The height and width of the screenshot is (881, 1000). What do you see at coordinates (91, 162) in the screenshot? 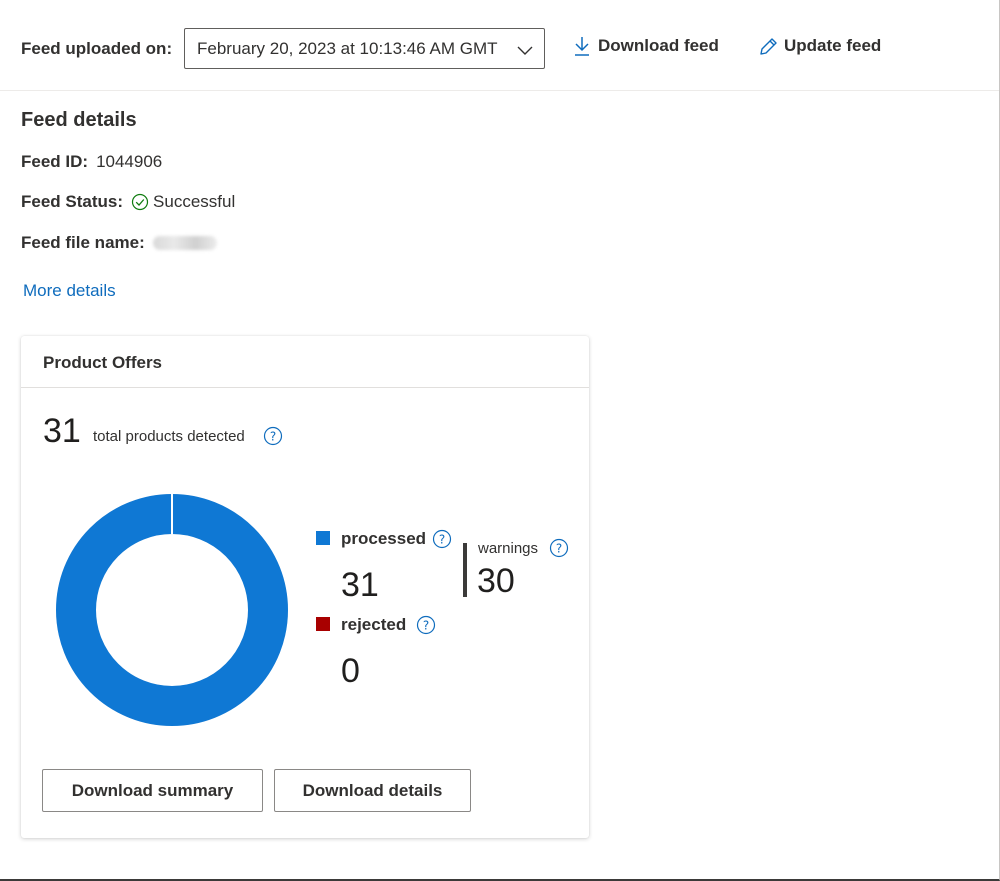
I see `feed-id-row: Feed ID: 1044906` at bounding box center [91, 162].